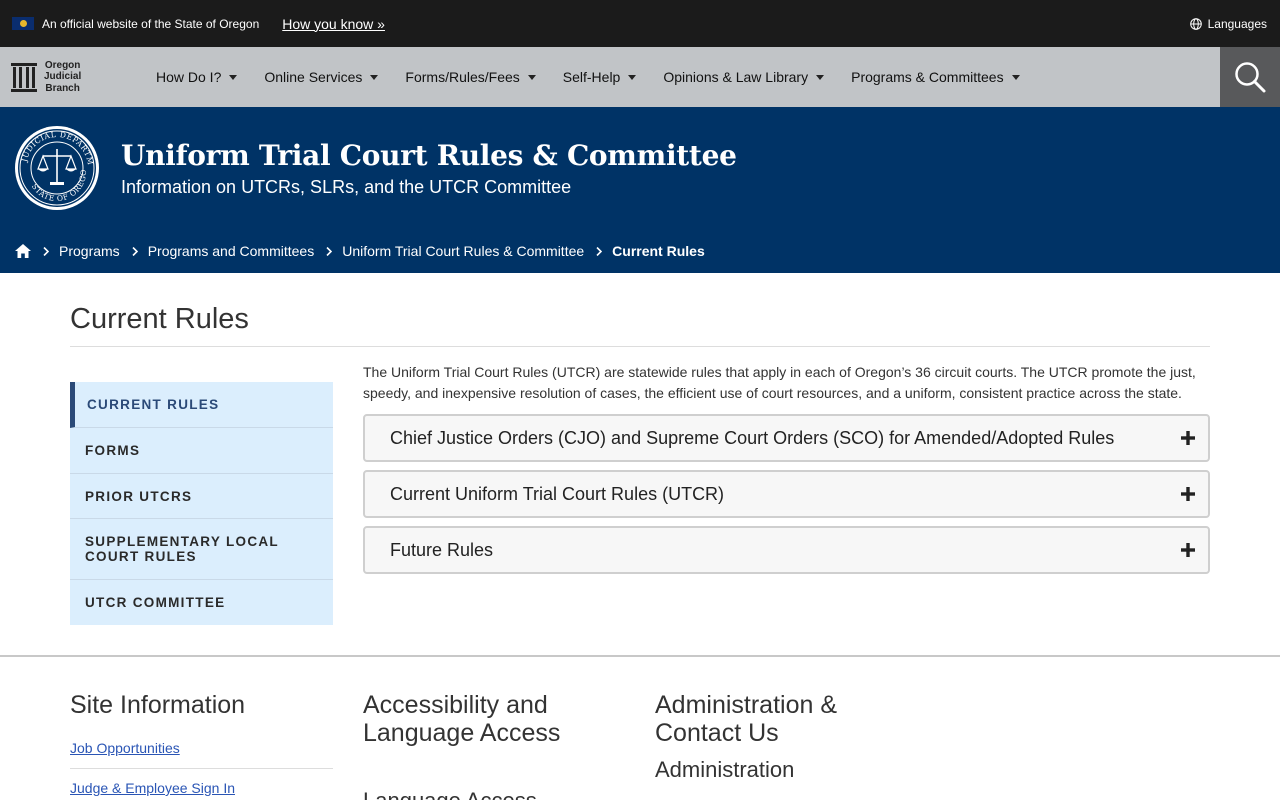  Describe the element at coordinates (231, 251) in the screenshot. I see `breadcrumb-programs-and-committees: Programs and Committees` at that location.